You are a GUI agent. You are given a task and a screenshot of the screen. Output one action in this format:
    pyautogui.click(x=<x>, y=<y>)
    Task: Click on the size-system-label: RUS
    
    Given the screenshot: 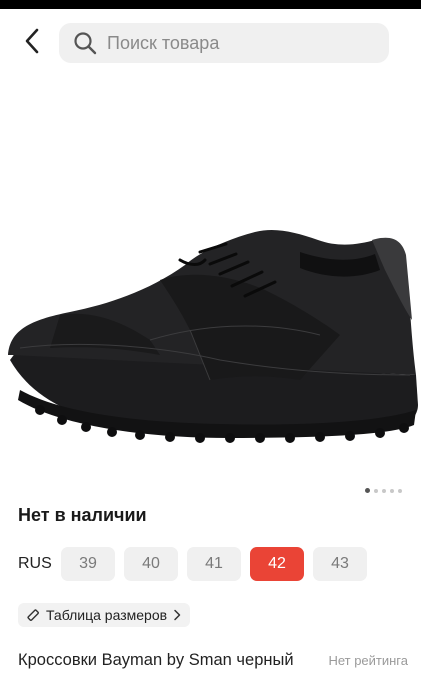 What is the action you would take?
    pyautogui.click(x=35, y=563)
    